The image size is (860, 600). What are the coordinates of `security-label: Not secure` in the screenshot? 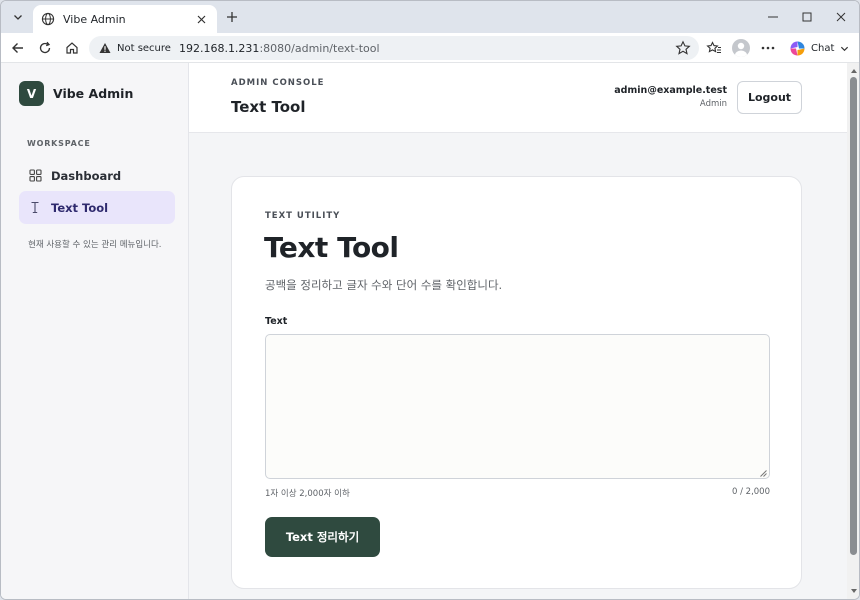 It's located at (144, 48).